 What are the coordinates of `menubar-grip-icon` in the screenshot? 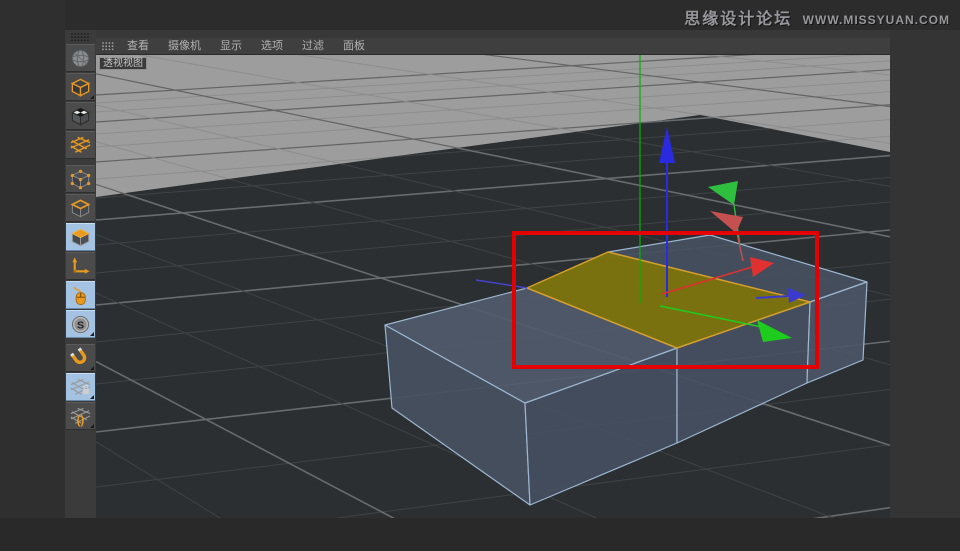 It's located at (109, 46).